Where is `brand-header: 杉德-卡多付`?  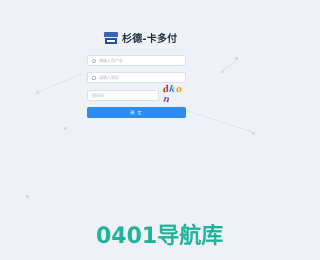
brand-header: 杉德-卡多付 is located at coordinates (140, 37).